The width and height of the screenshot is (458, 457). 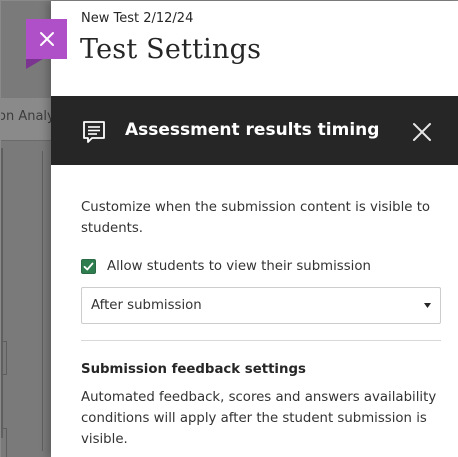 What do you see at coordinates (171, 49) in the screenshot?
I see `page-title: Test Settings` at bounding box center [171, 49].